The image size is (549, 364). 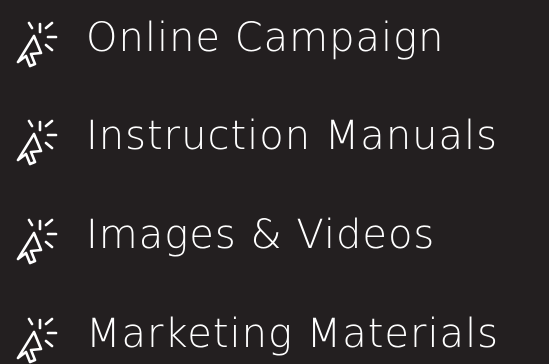 What do you see at coordinates (292, 136) in the screenshot?
I see `list-item-label: Instruction Manuals` at bounding box center [292, 136].